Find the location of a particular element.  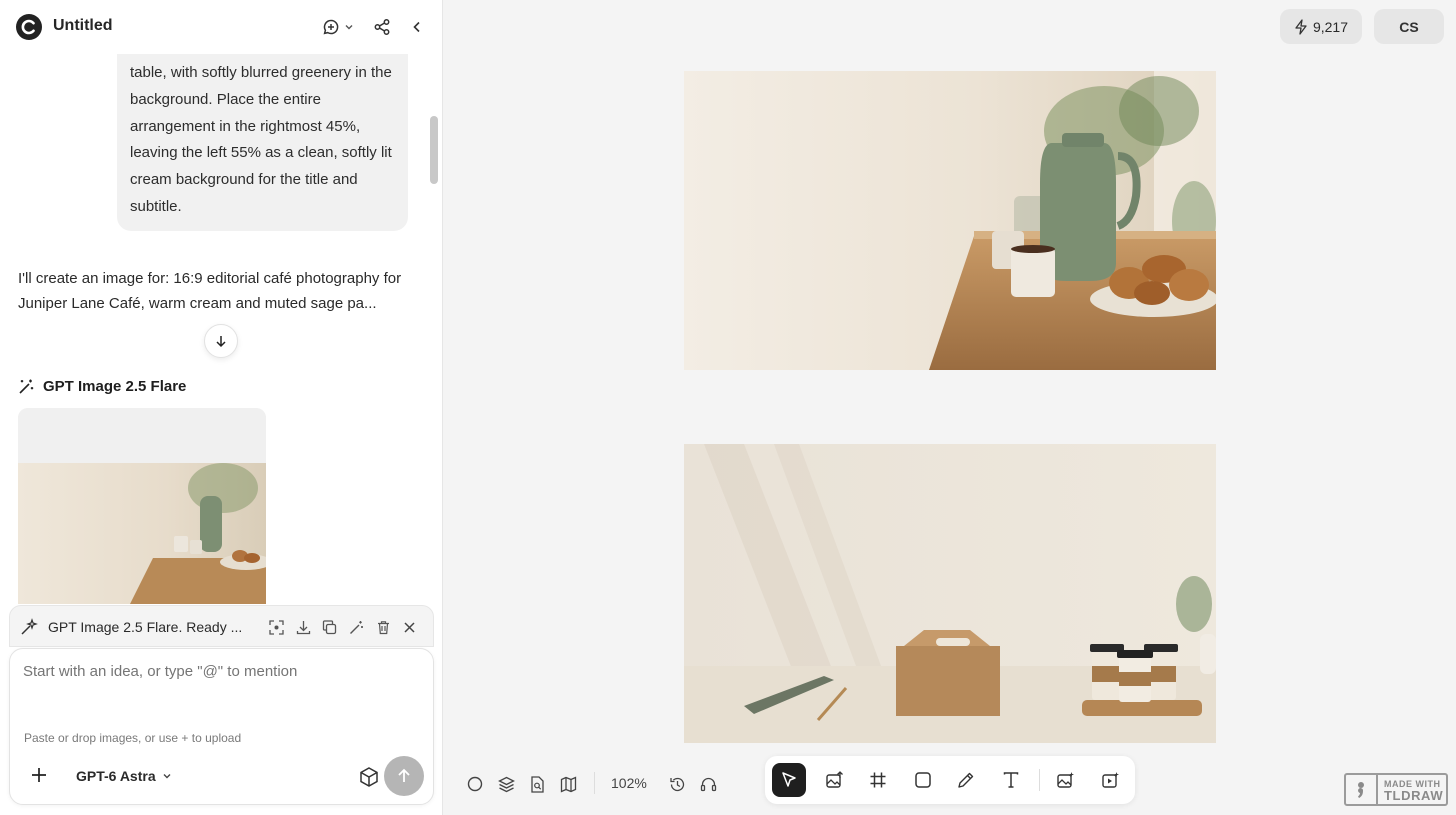

generate-video-tool-button is located at coordinates (1110, 780).